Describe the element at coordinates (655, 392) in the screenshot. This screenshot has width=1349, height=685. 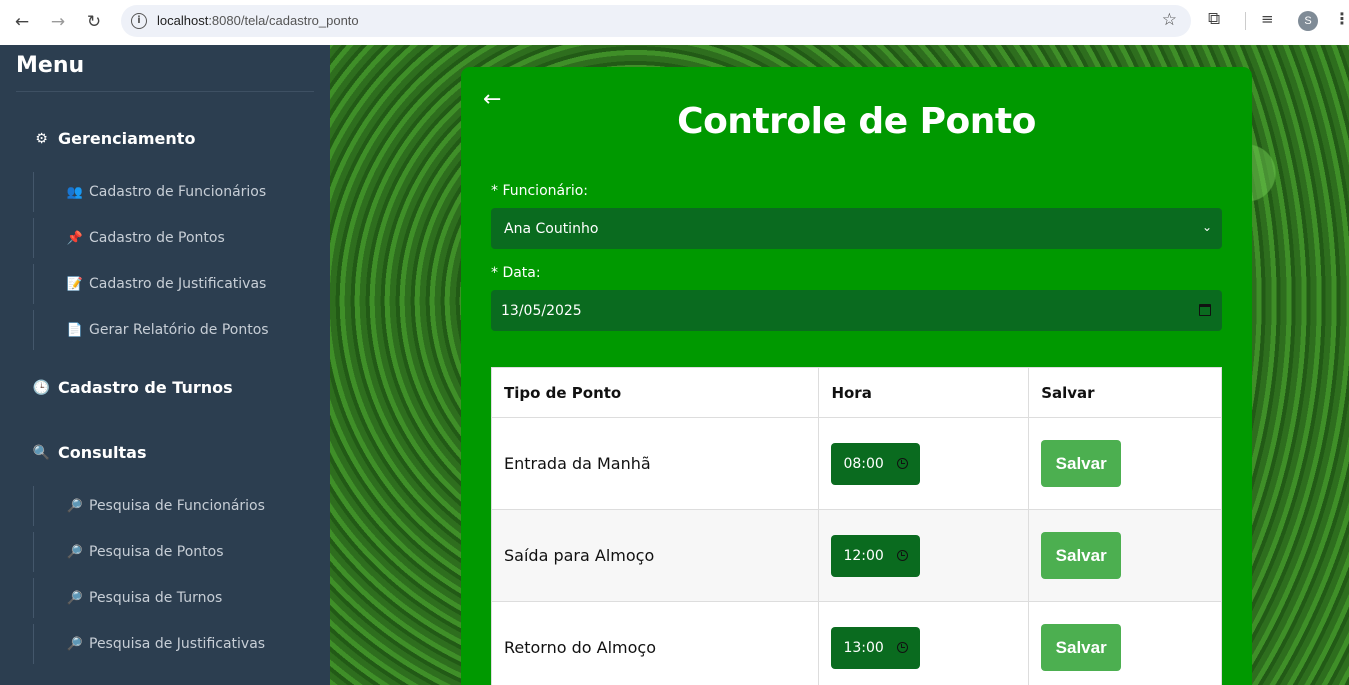
I see `header-tipo-de-ponto: Tipo de Ponto` at that location.